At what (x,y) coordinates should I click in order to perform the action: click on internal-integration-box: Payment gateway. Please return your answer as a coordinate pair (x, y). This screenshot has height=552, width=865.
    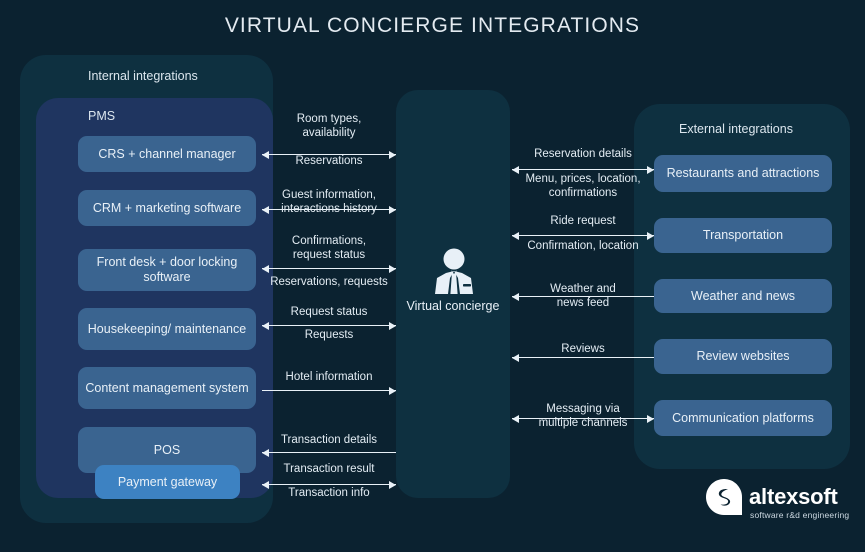
    Looking at the image, I should click on (167, 482).